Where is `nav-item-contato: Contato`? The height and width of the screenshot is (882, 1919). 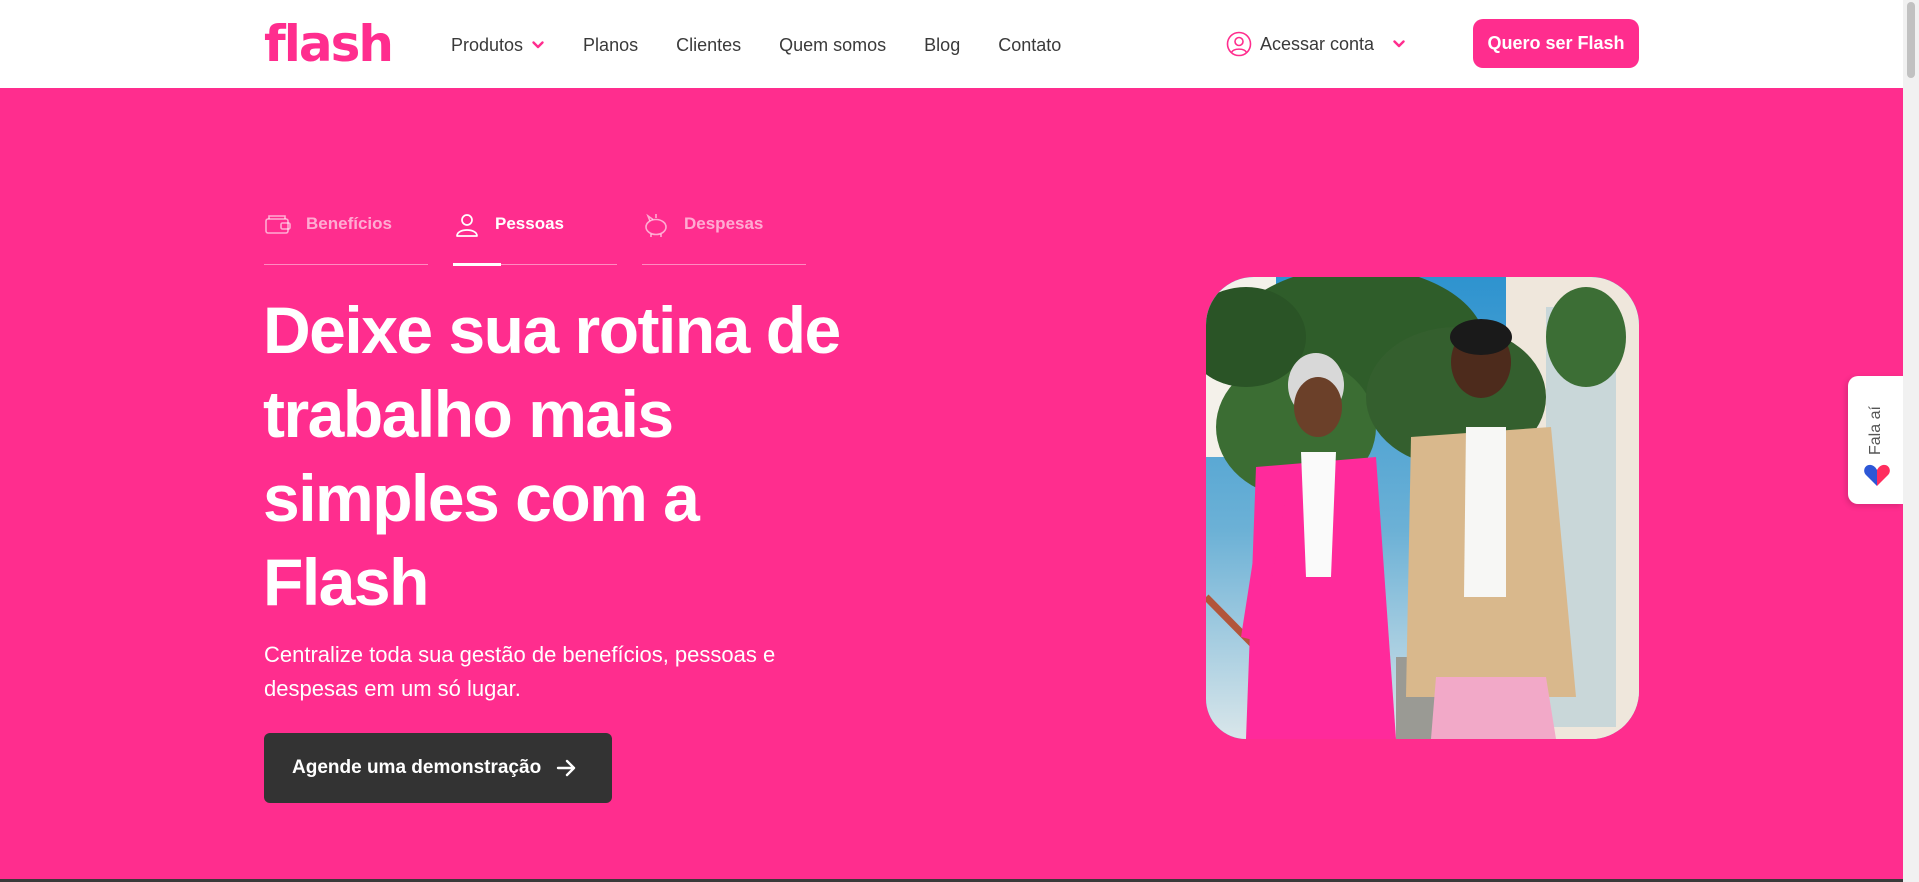 nav-item-contato: Contato is located at coordinates (1029, 45).